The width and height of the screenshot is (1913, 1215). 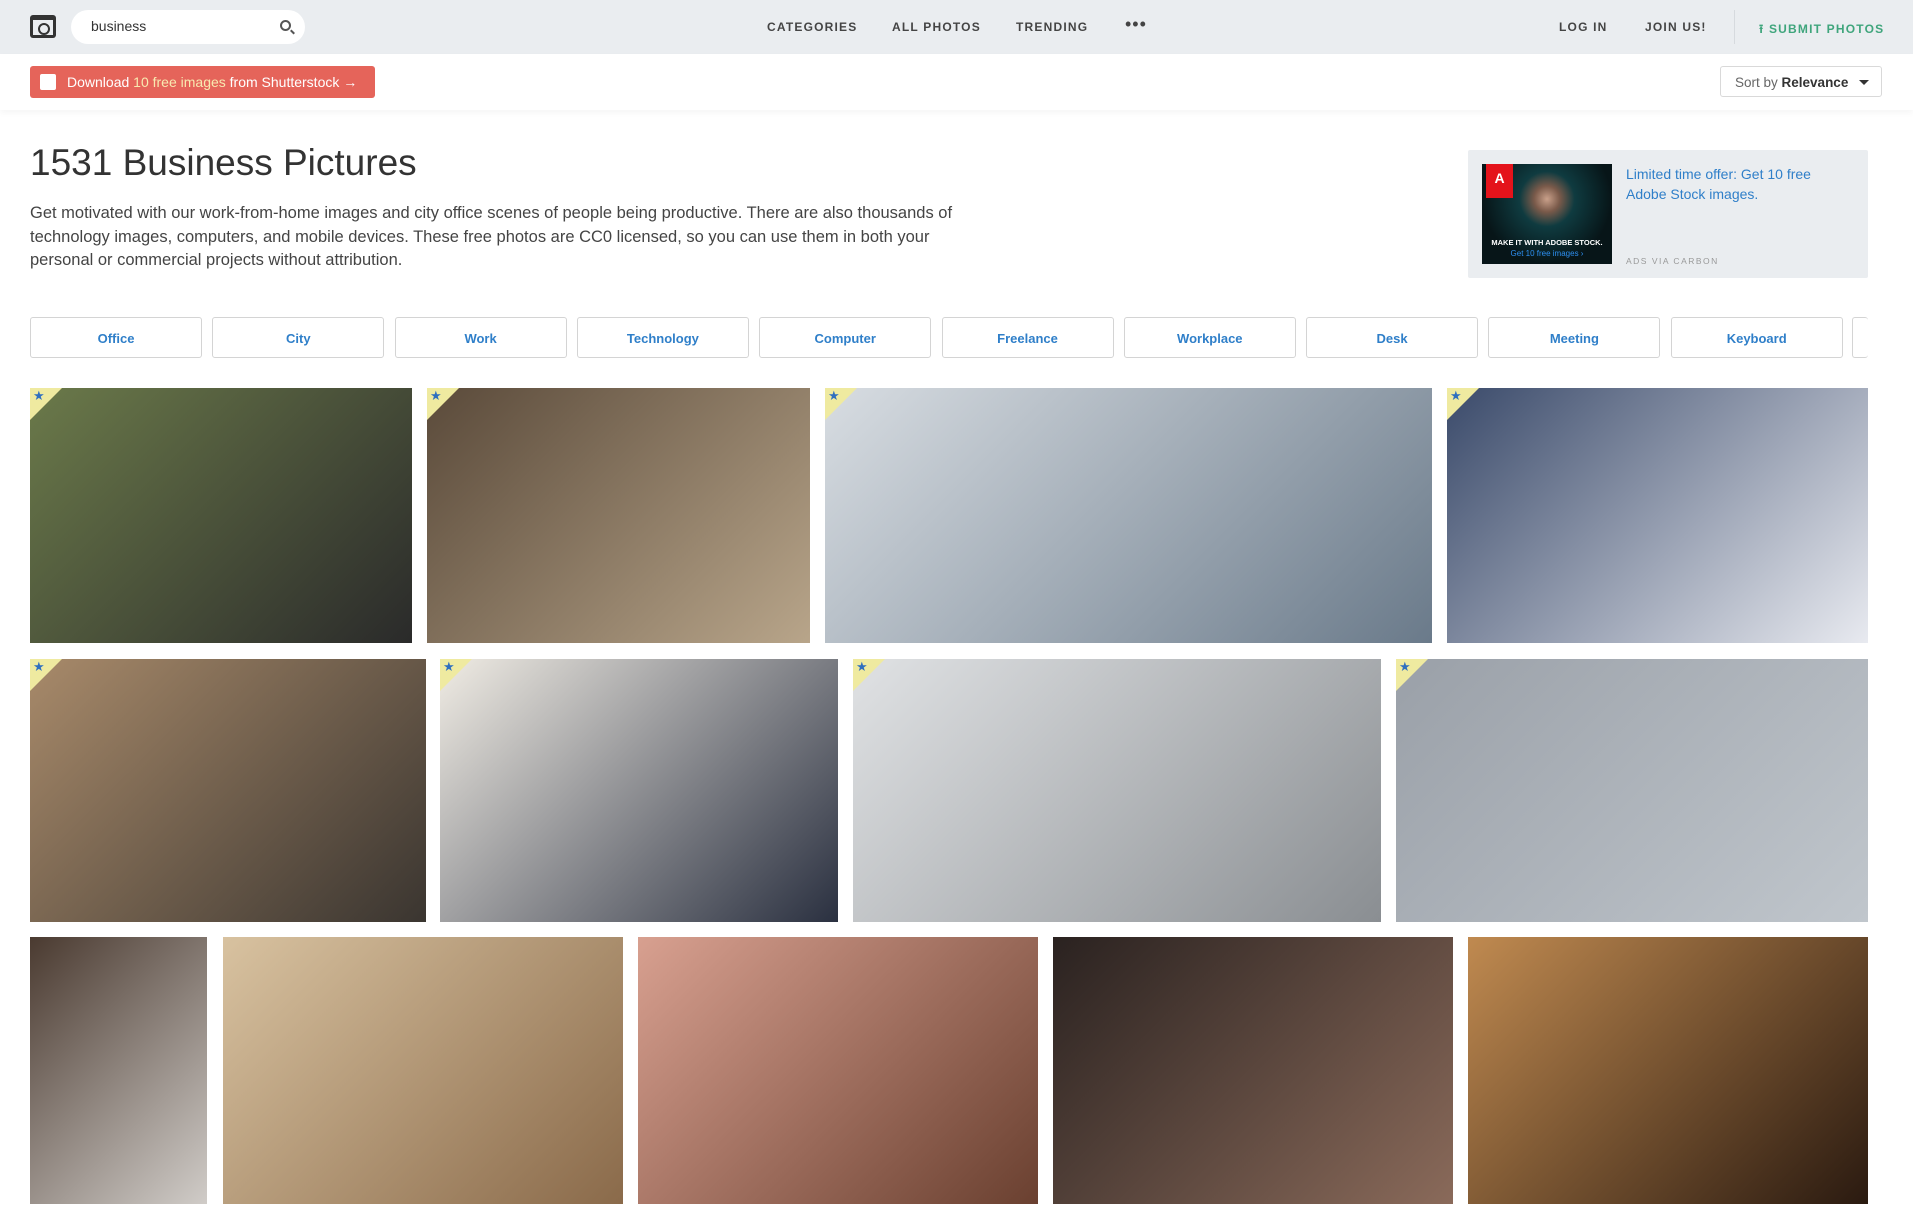 I want to click on nav-categories: CATEGORIES, so click(x=812, y=27).